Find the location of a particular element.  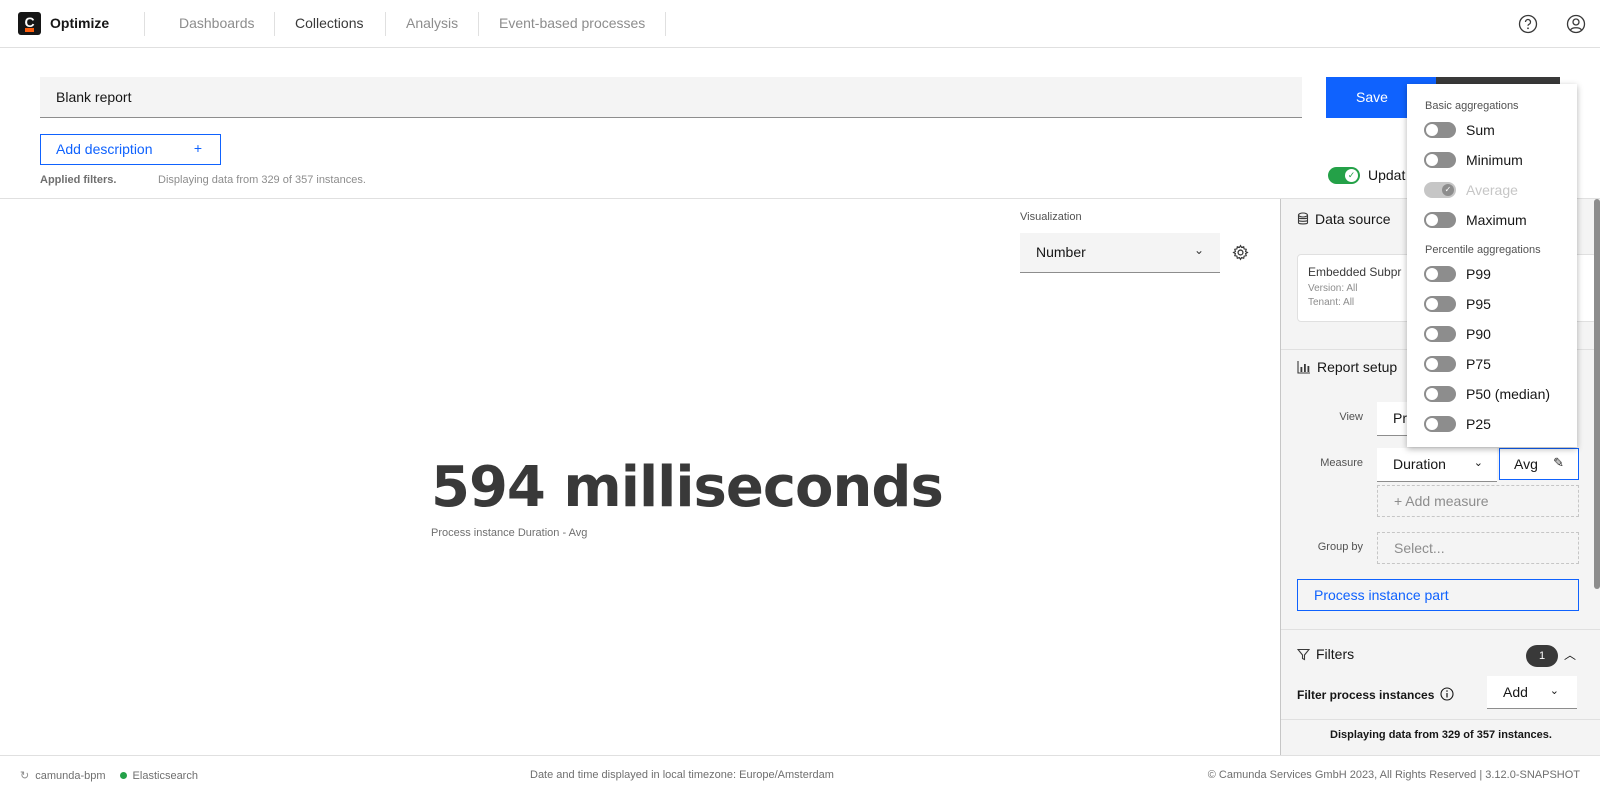

report-title-input: Blank report is located at coordinates (671, 97).